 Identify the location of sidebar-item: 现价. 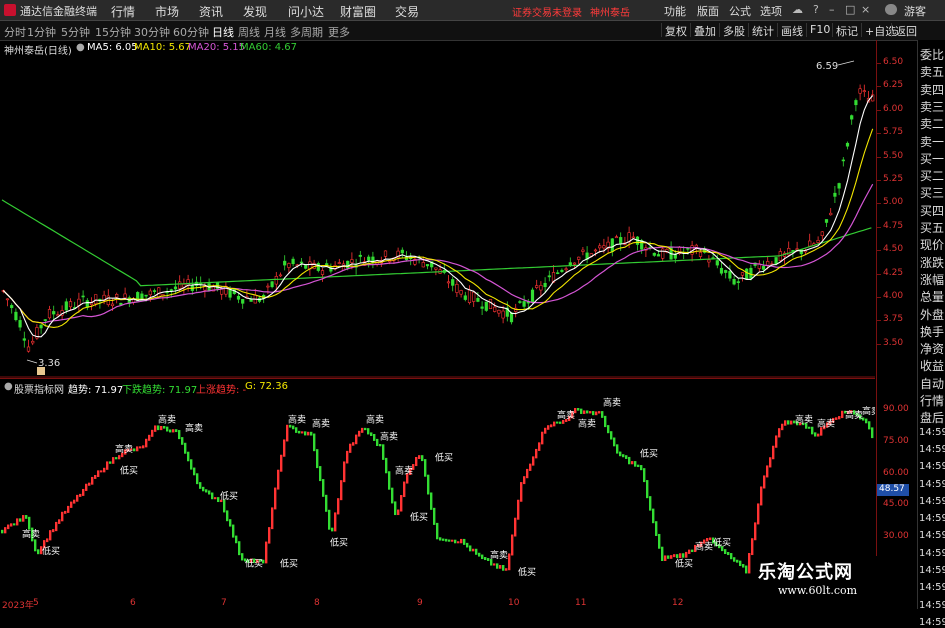
(932, 244).